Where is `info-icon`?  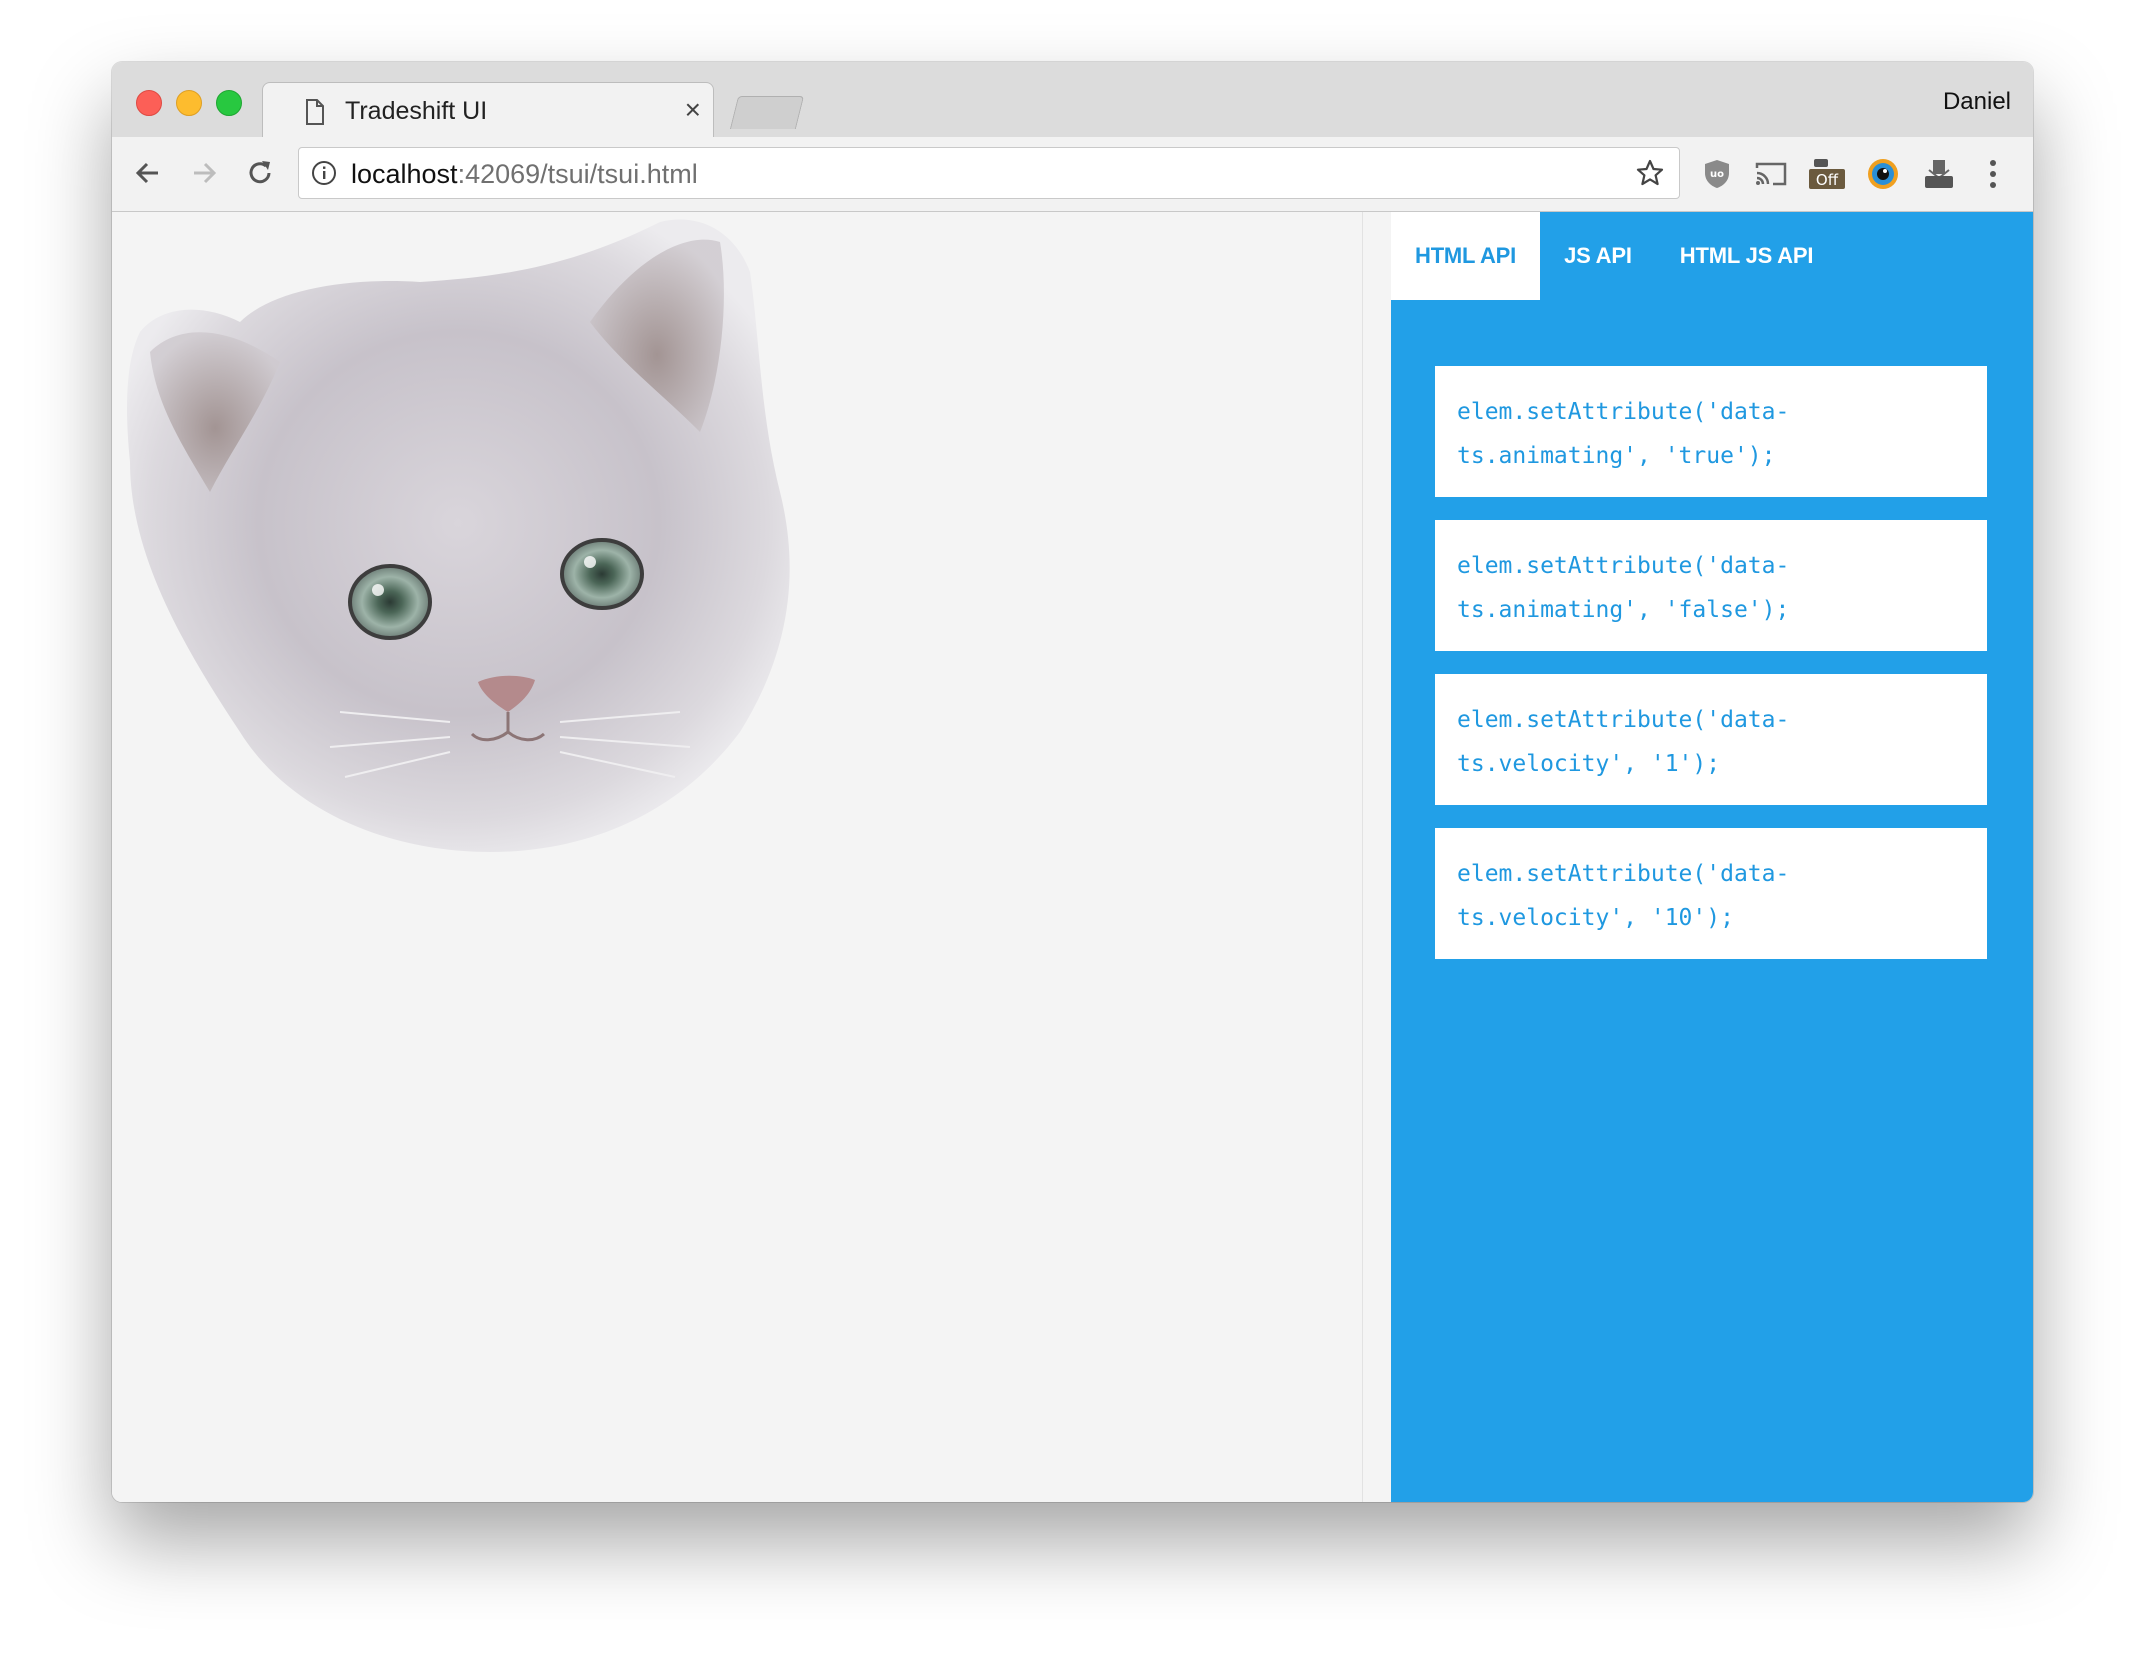 info-icon is located at coordinates (324, 173).